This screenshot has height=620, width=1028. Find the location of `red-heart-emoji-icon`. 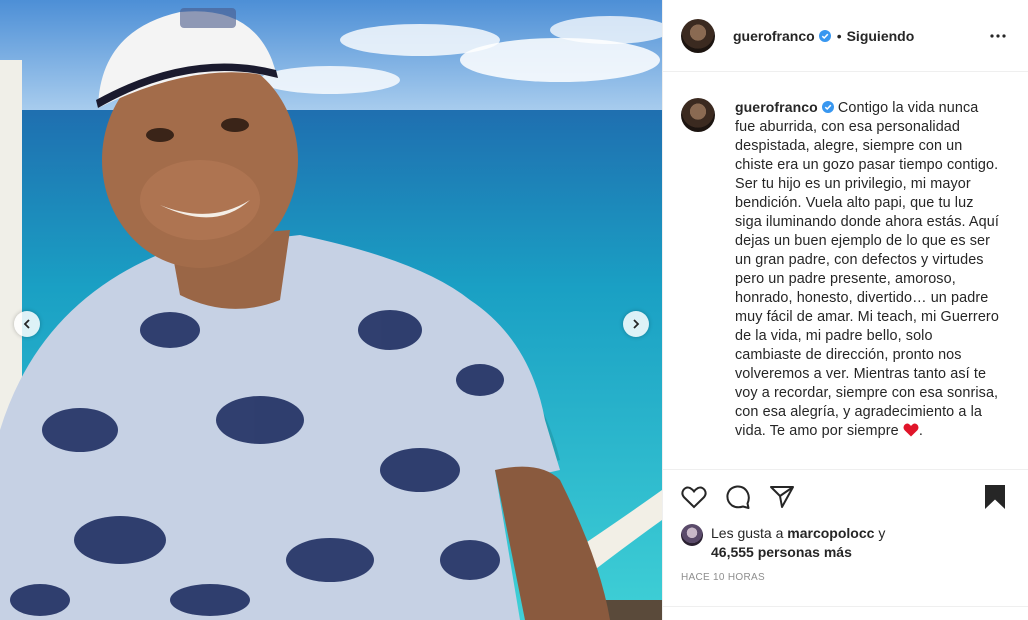

red-heart-emoji-icon is located at coordinates (911, 430).